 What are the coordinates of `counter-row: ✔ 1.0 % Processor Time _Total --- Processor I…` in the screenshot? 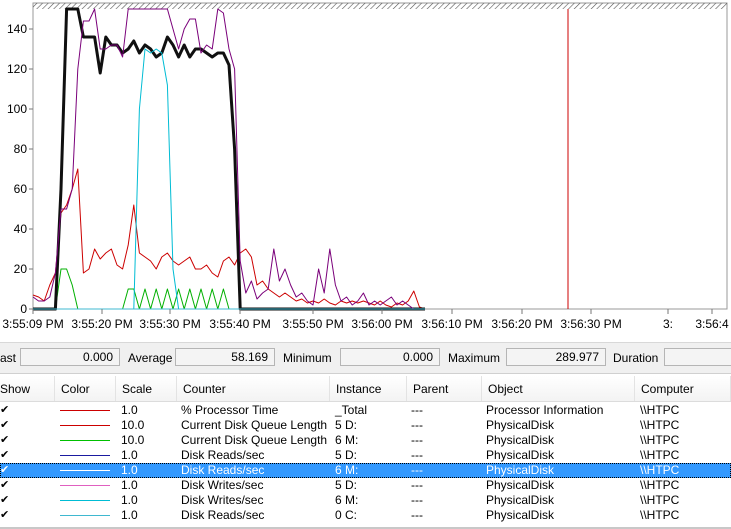 It's located at (365, 410).